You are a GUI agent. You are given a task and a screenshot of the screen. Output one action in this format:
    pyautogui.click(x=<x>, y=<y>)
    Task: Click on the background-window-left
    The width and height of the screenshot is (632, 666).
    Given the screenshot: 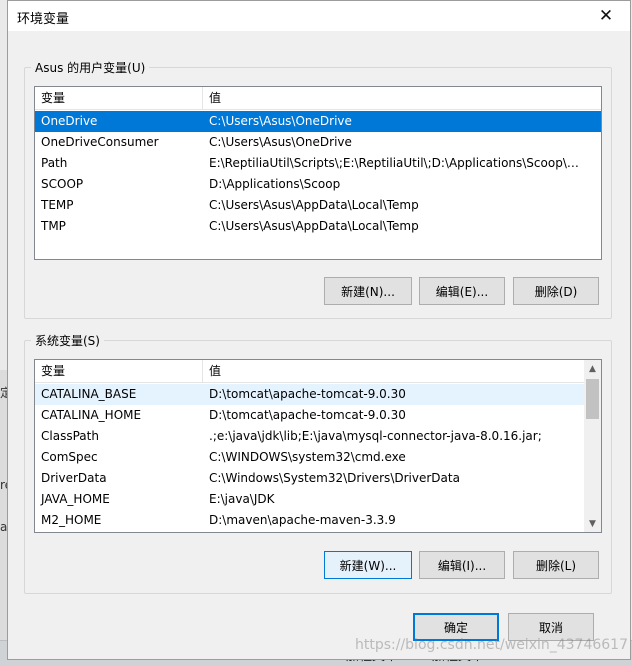 What is the action you would take?
    pyautogui.click(x=3, y=510)
    